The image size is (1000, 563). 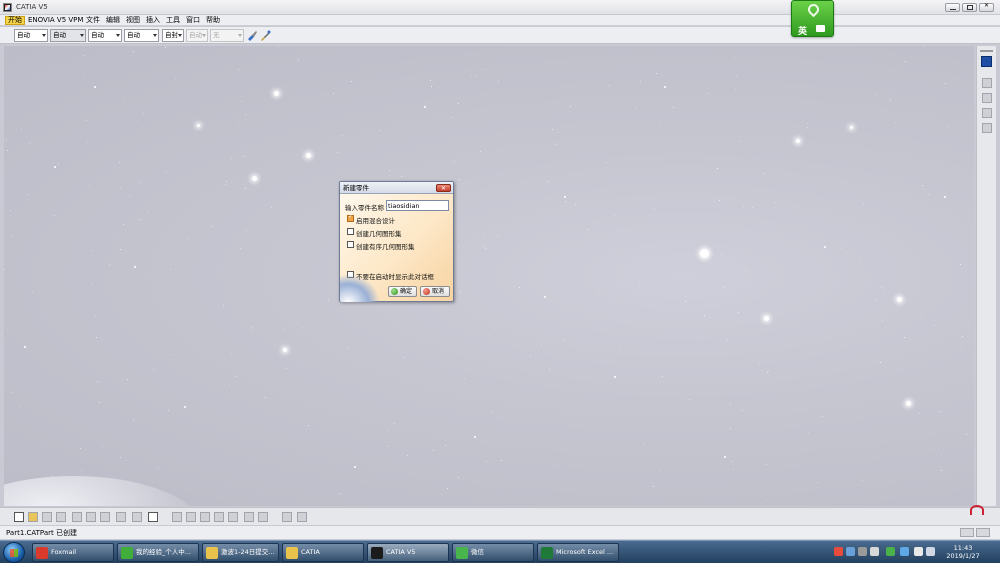 I want to click on whats-this-icon, so click(x=153, y=517).